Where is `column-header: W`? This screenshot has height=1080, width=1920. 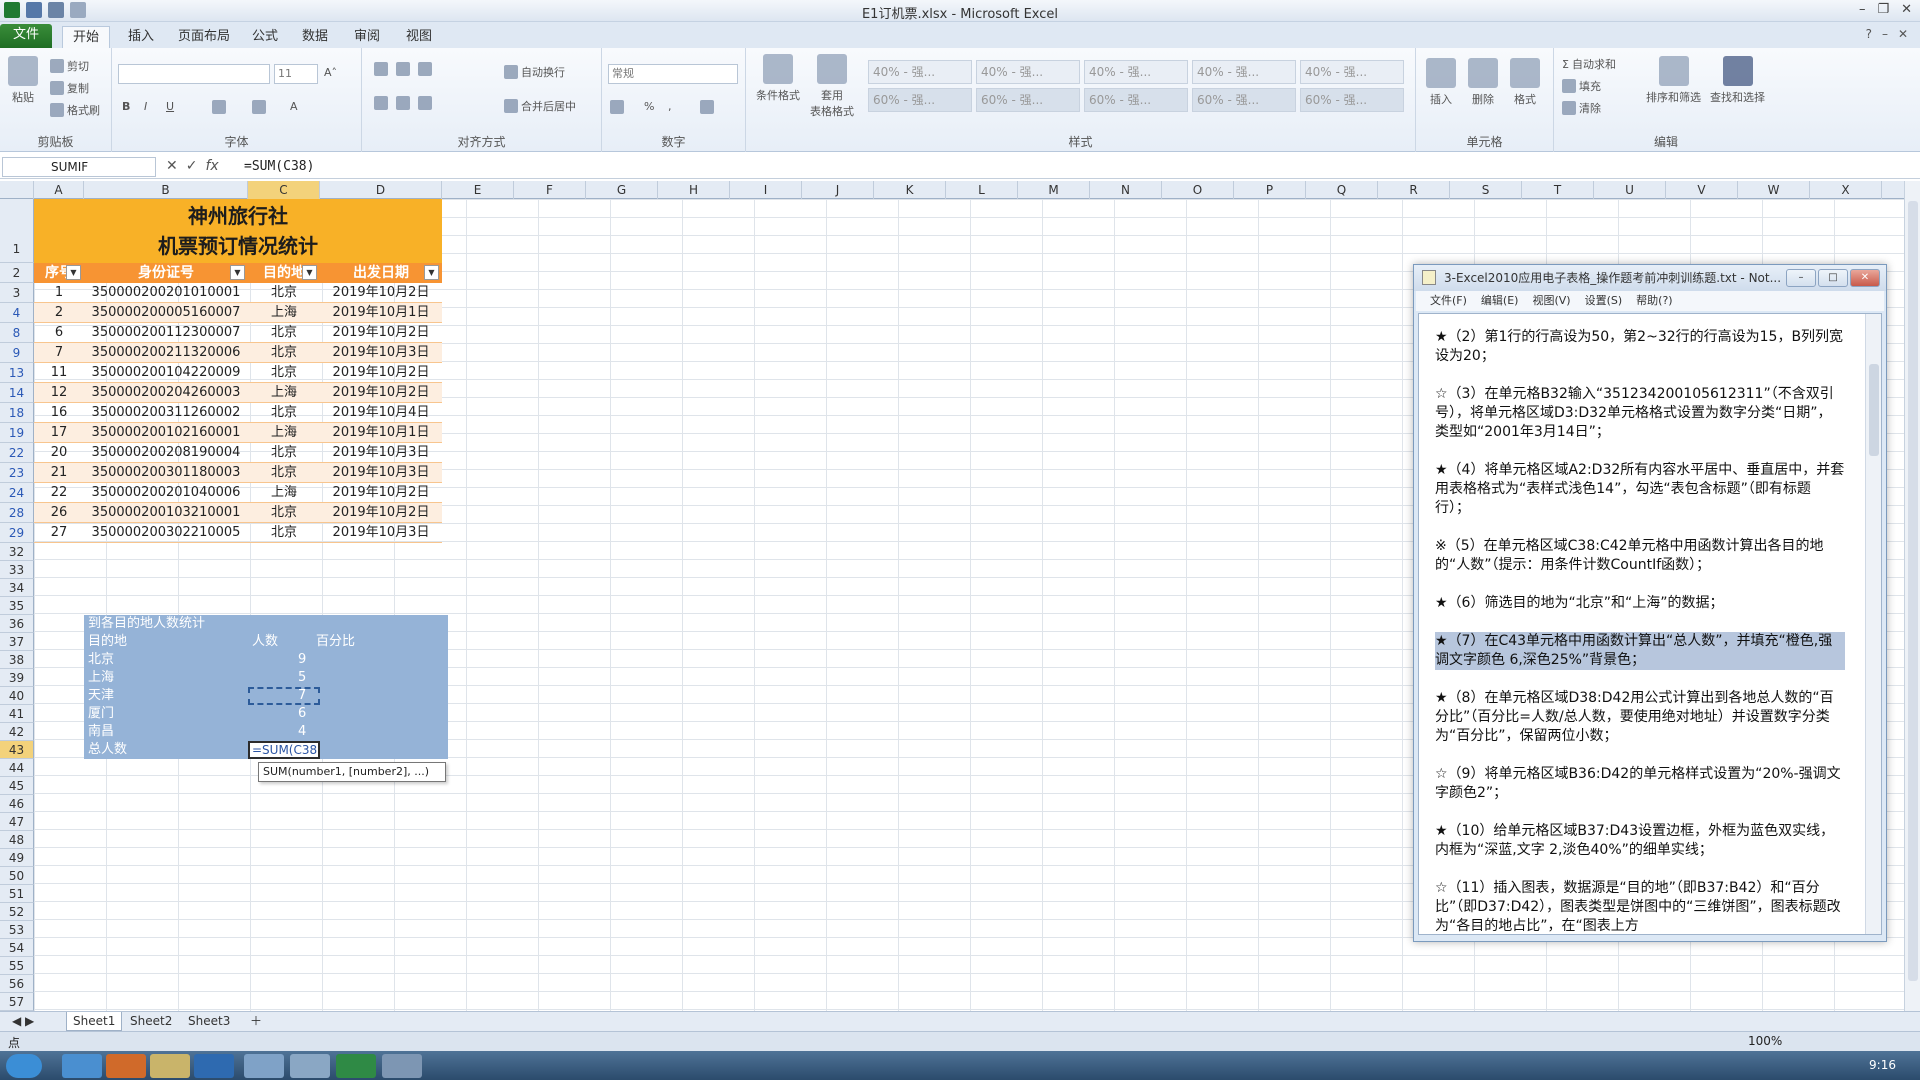
column-header: W is located at coordinates (1774, 190).